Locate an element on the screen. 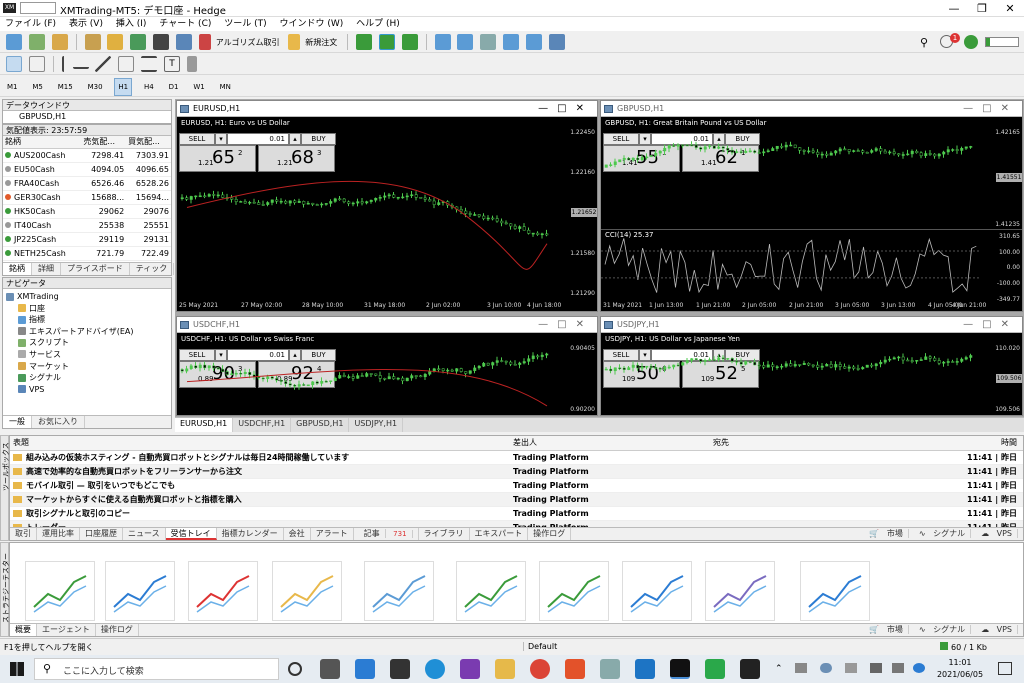 The width and height of the screenshot is (1024, 683). market-watch-row: EU50Cash 4094.05 4096.65 is located at coordinates (87, 169).